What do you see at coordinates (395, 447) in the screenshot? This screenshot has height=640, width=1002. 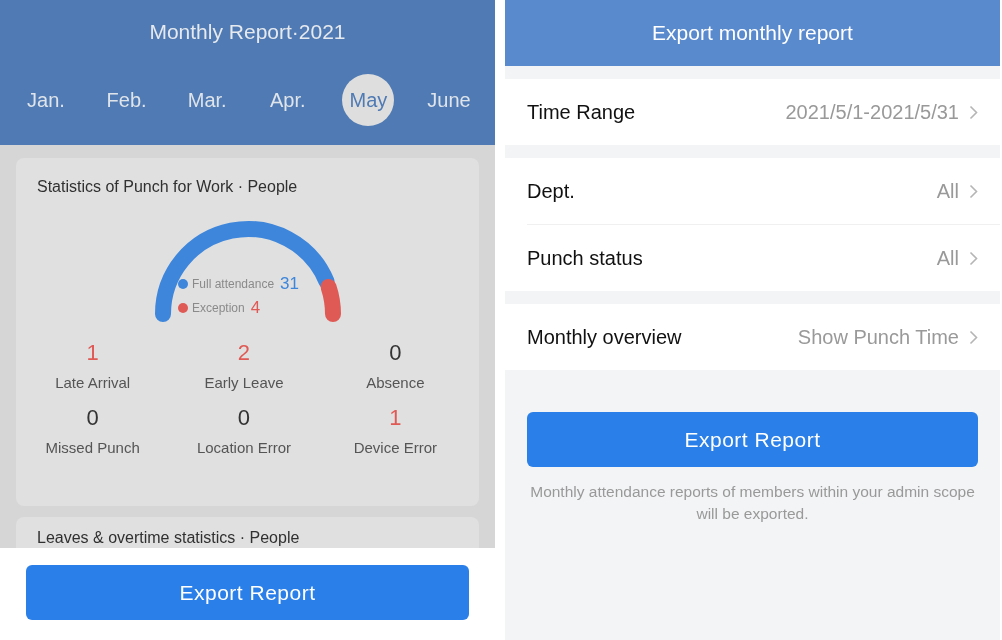 I see `stat-label: Device Error` at bounding box center [395, 447].